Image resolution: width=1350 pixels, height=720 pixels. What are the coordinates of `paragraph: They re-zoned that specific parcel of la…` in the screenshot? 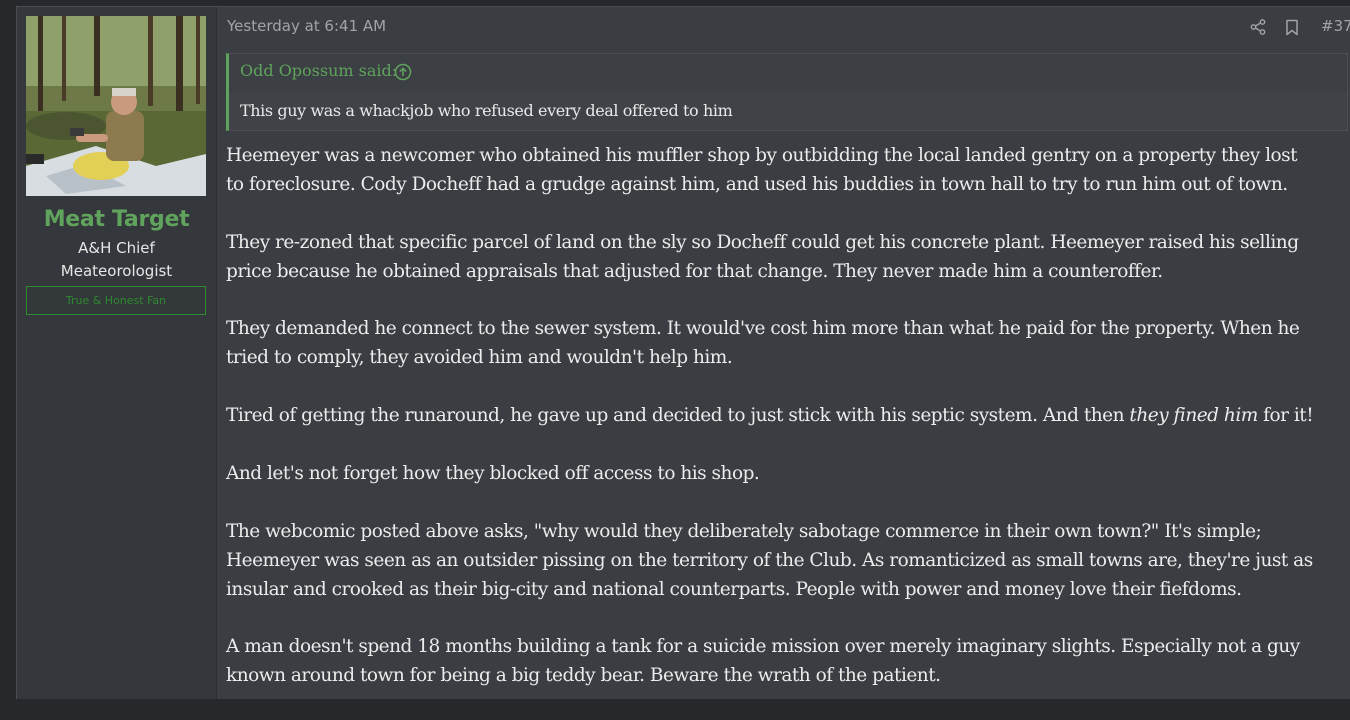 It's located at (788, 258).